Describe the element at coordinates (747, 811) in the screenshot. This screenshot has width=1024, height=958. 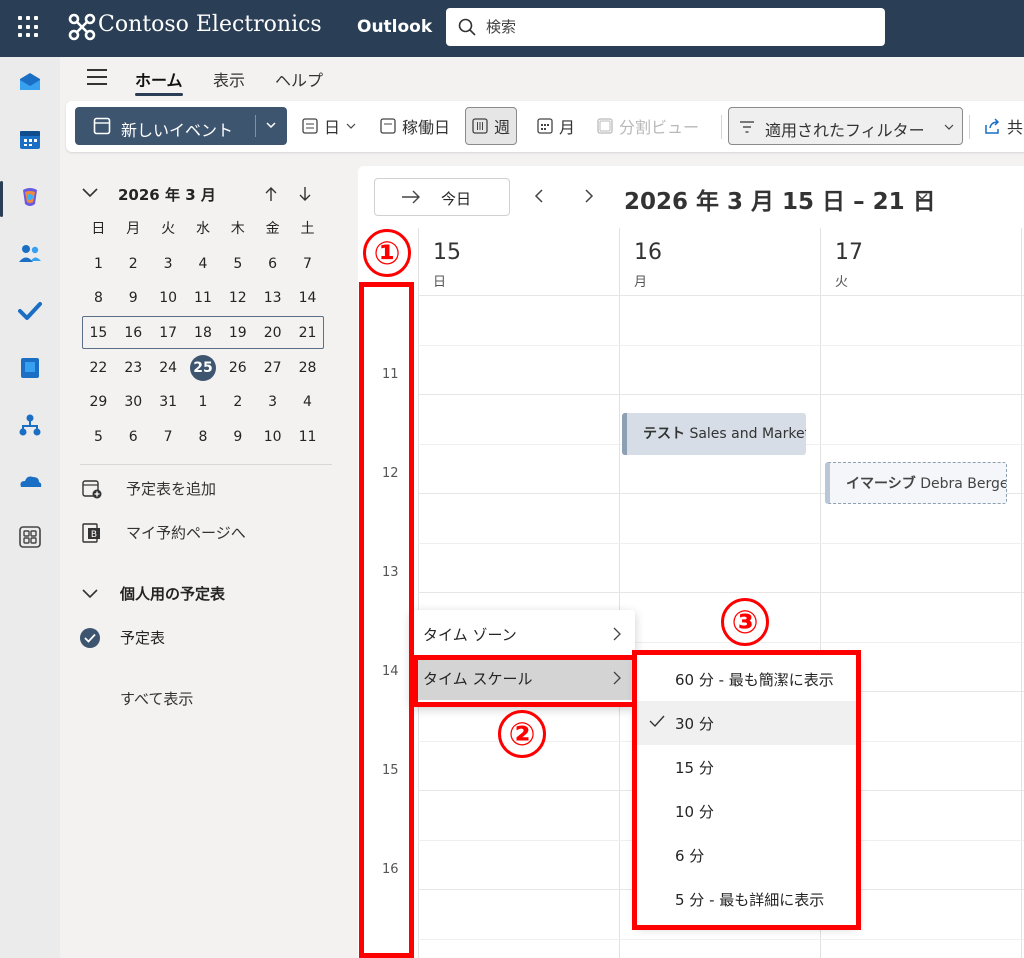
I see `time-scale-option-10: 10 分` at that location.